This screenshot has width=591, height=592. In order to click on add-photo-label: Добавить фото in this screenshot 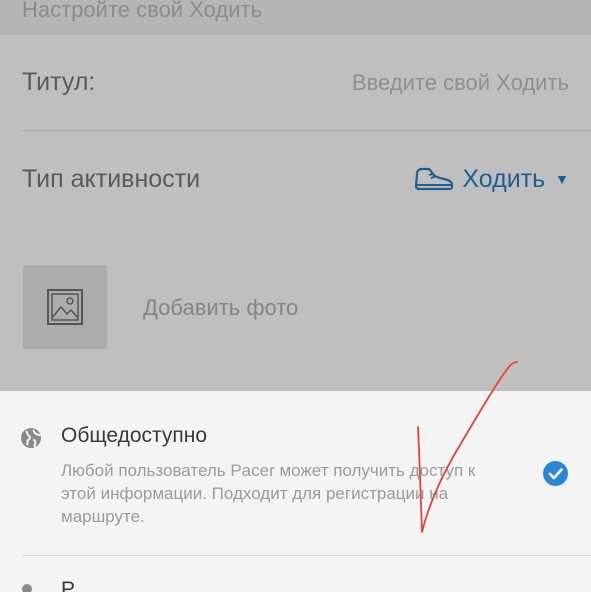, I will do `click(221, 307)`.